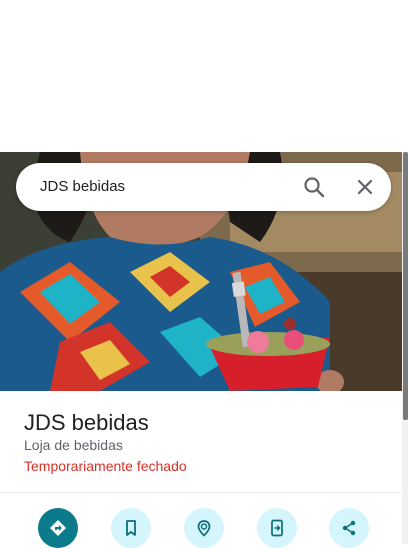 This screenshot has height=548, width=408. Describe the element at coordinates (201, 492) in the screenshot. I see `divider` at that location.